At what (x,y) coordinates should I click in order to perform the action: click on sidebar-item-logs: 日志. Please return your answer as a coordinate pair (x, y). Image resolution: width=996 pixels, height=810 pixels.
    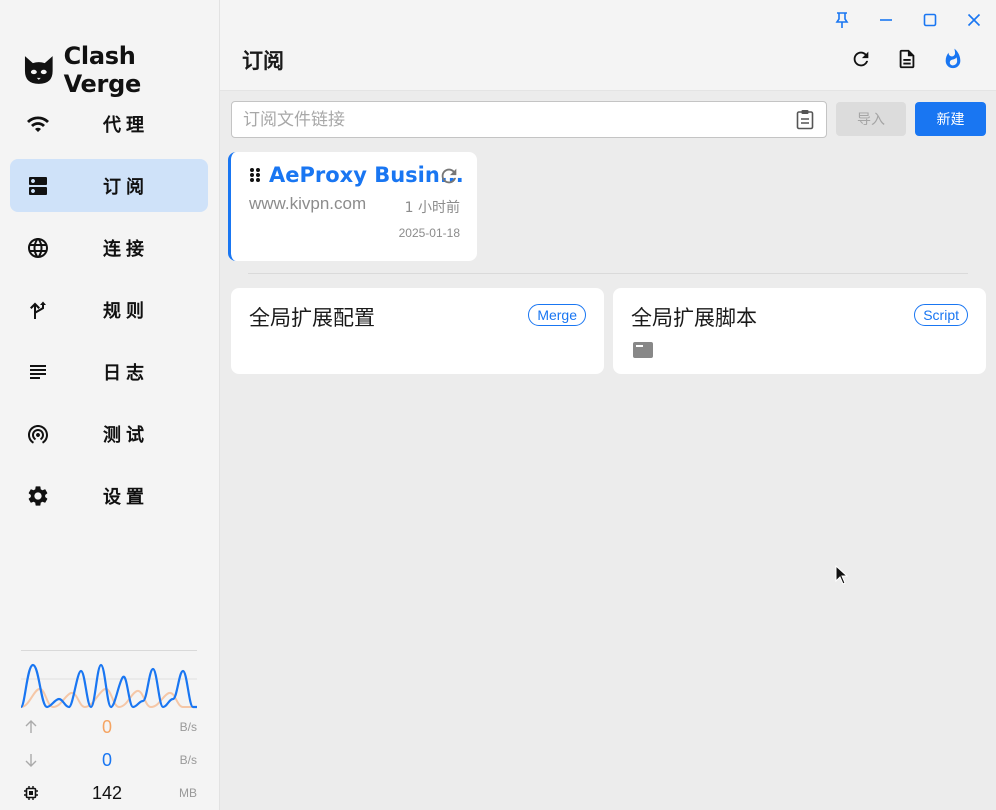
    Looking at the image, I should click on (109, 371).